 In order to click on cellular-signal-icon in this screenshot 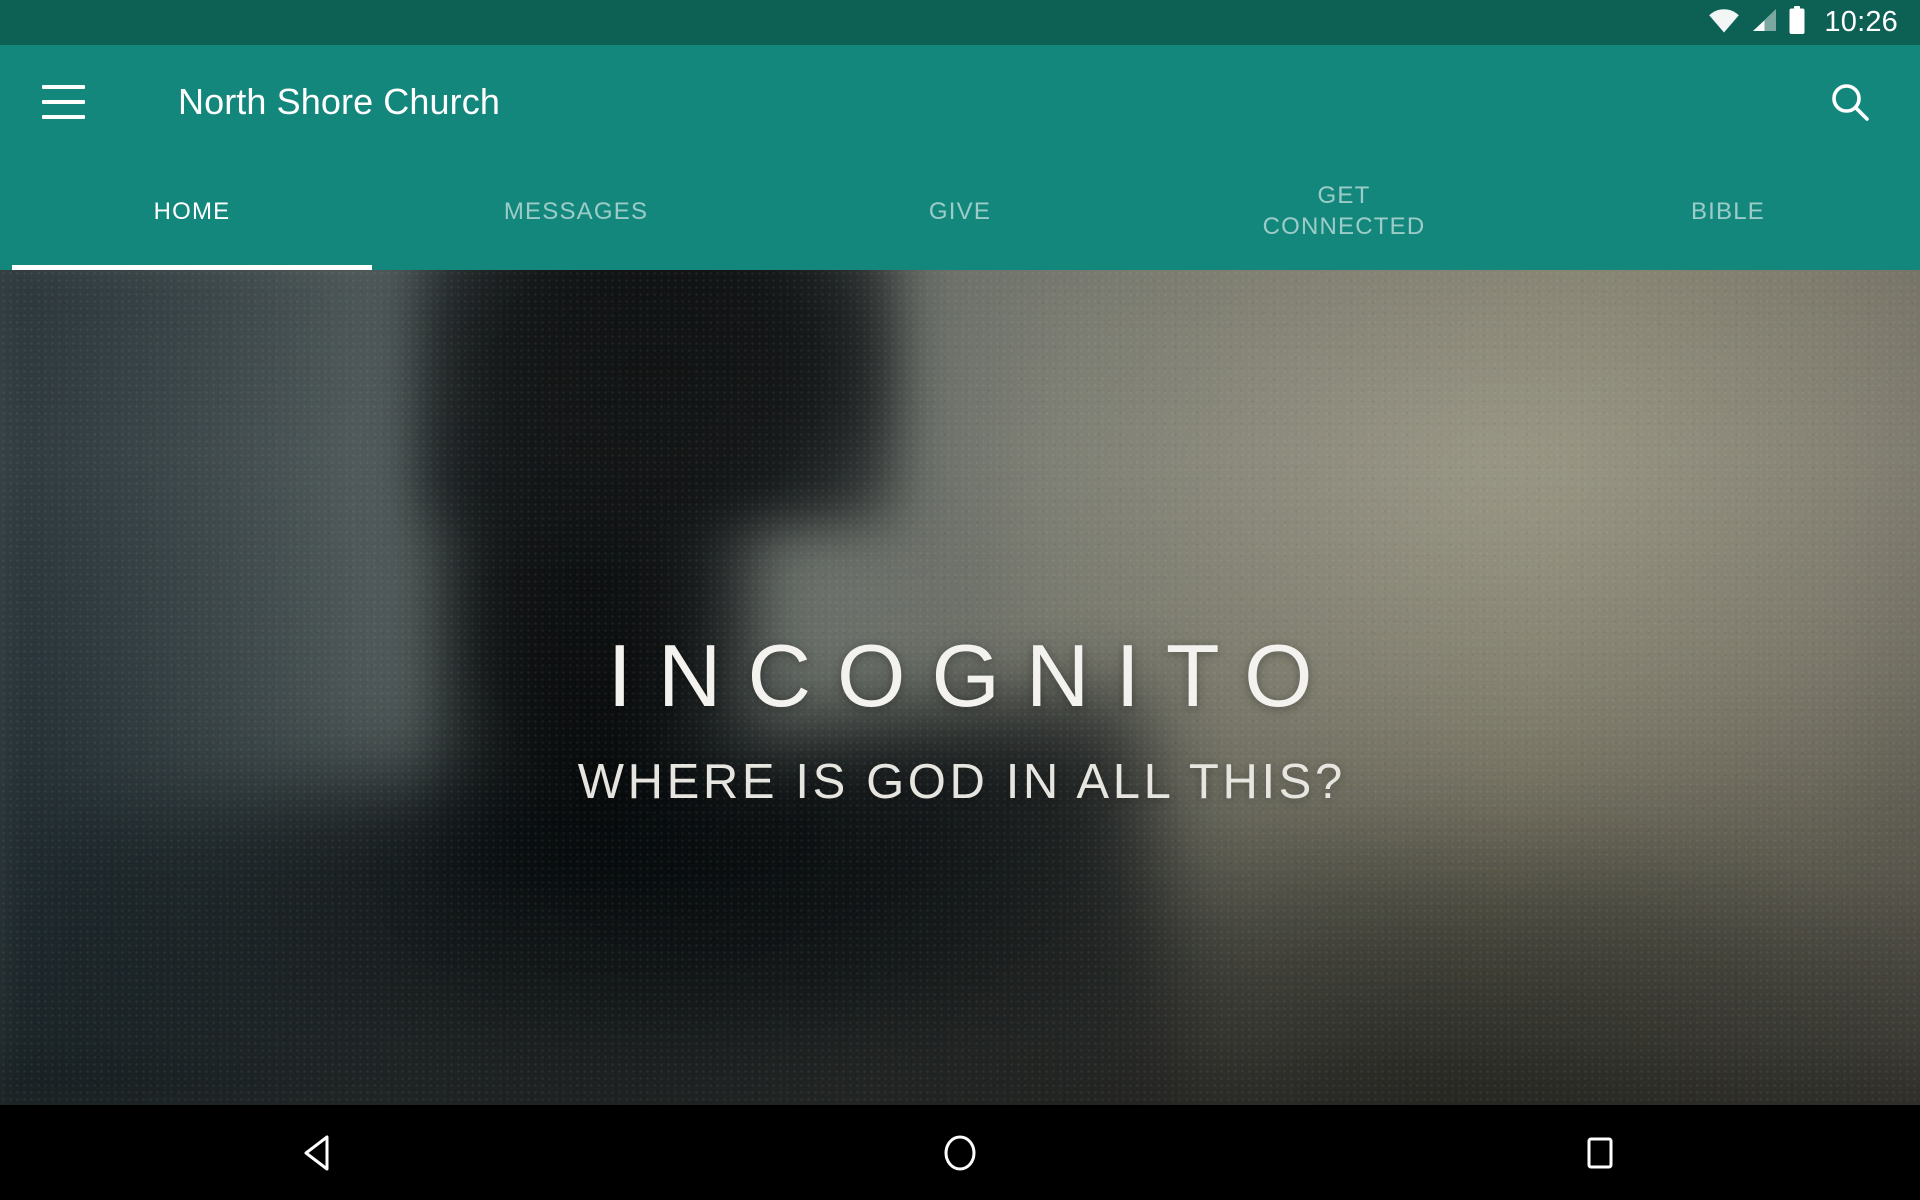, I will do `click(1764, 22)`.